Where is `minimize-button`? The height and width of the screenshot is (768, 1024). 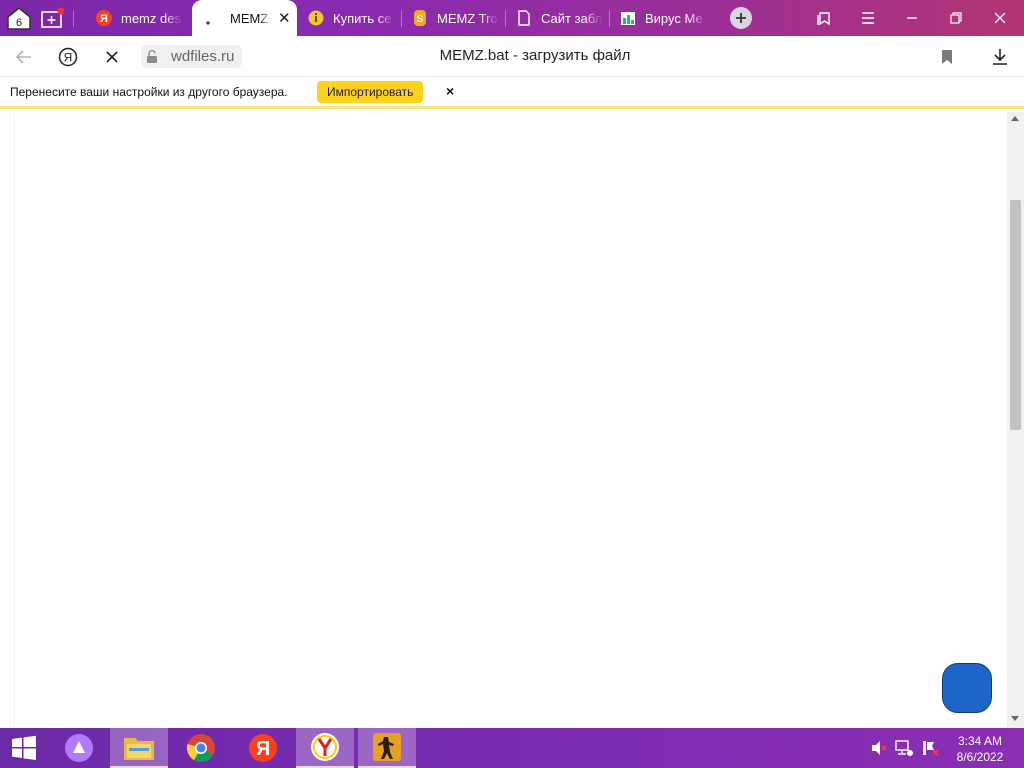
minimize-button is located at coordinates (912, 18).